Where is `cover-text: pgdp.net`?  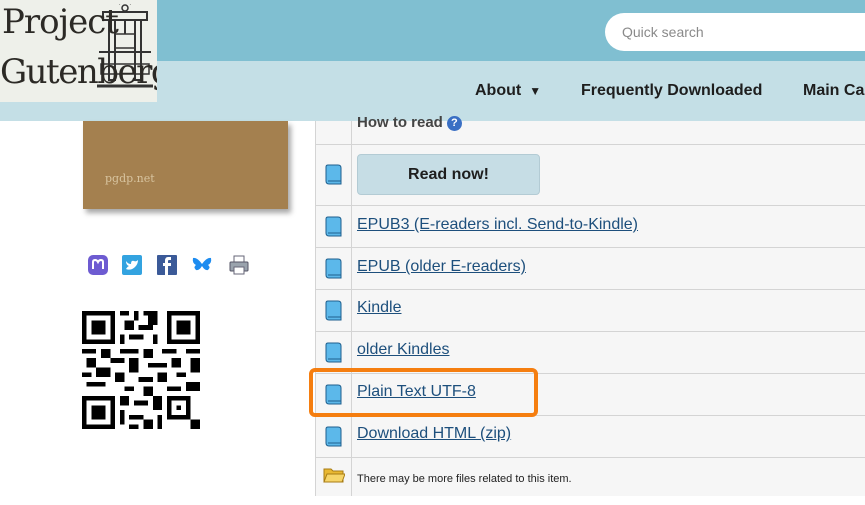
cover-text: pgdp.net is located at coordinates (130, 178).